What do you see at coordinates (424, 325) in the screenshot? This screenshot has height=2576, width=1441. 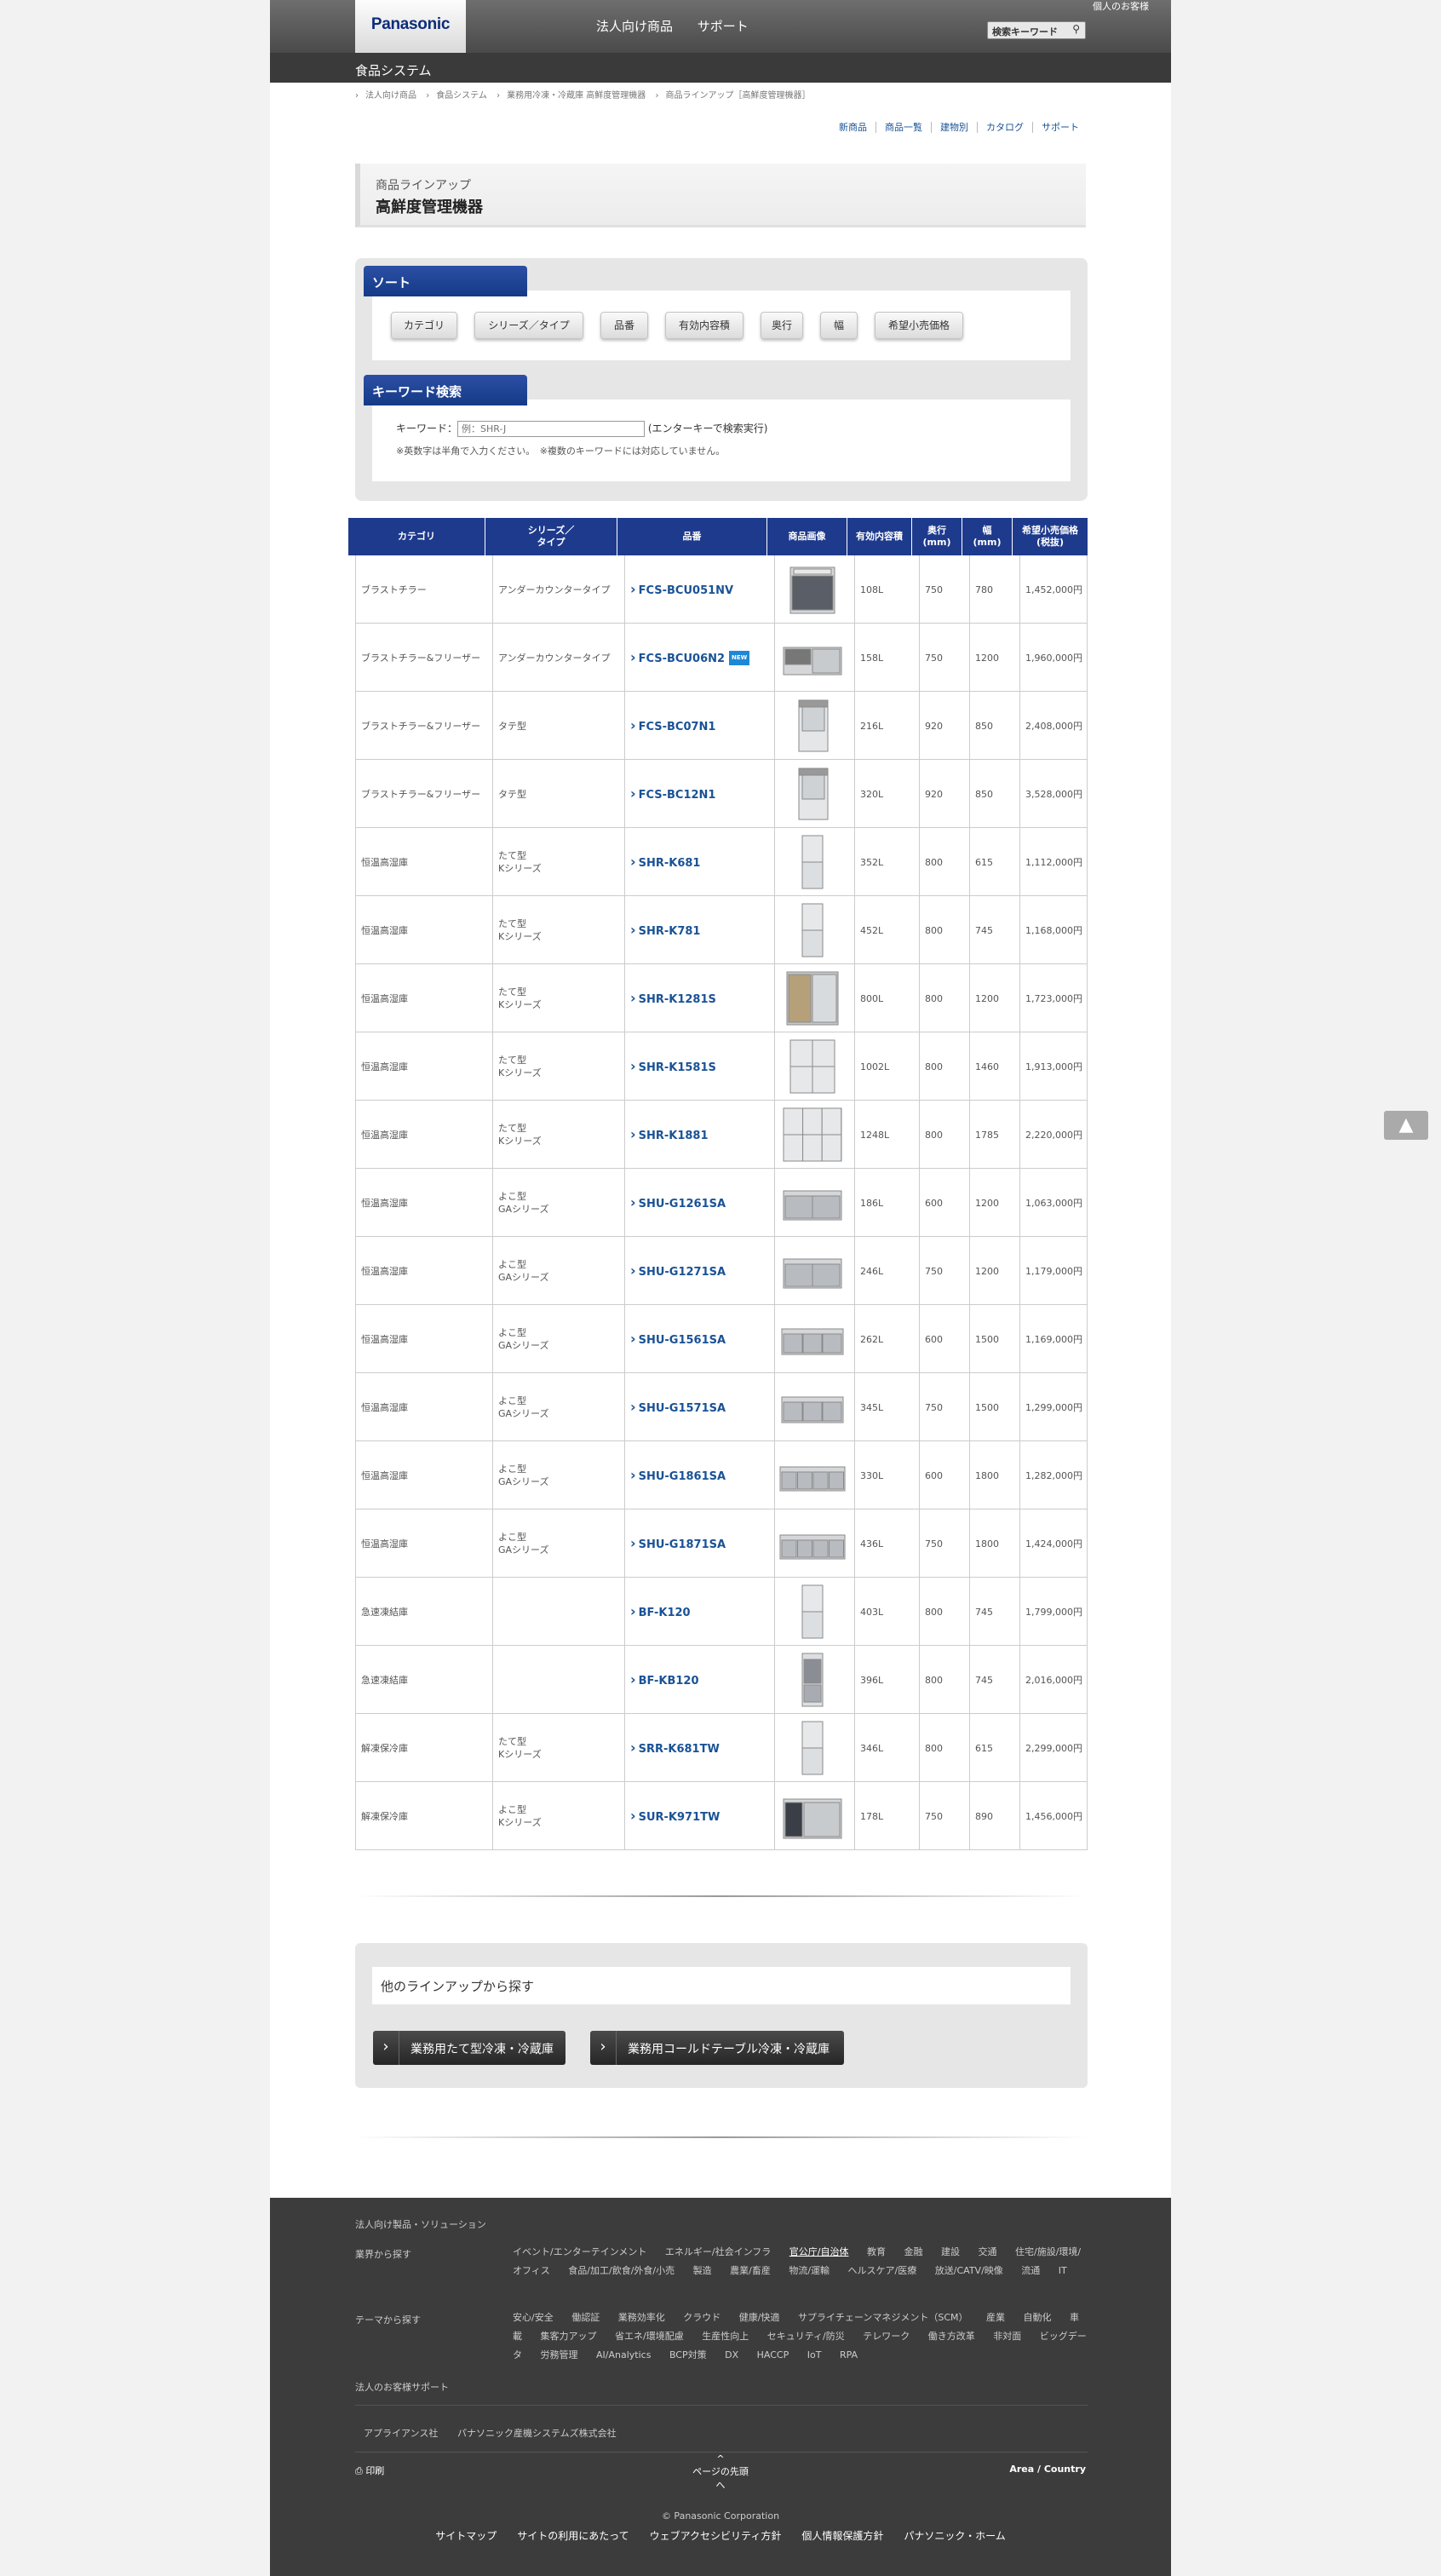 I see `sort-category-button: カテゴリ` at bounding box center [424, 325].